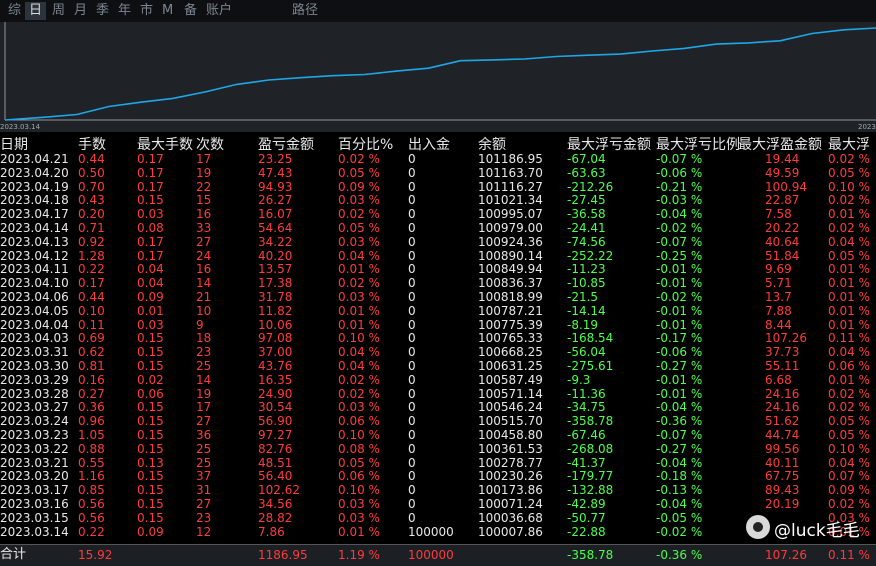  I want to click on table-cell: 0.56, so click(91, 504).